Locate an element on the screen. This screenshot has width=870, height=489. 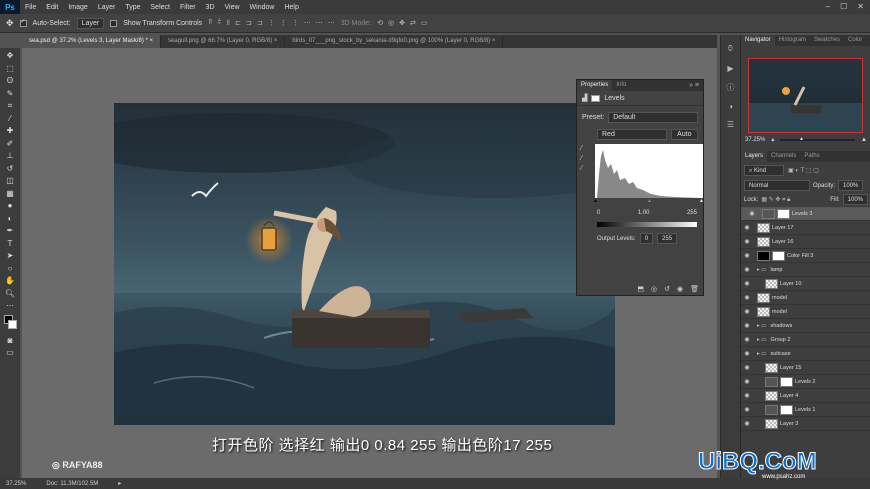
history-panel-icon: ⌚︎ is located at coordinates (731, 49).